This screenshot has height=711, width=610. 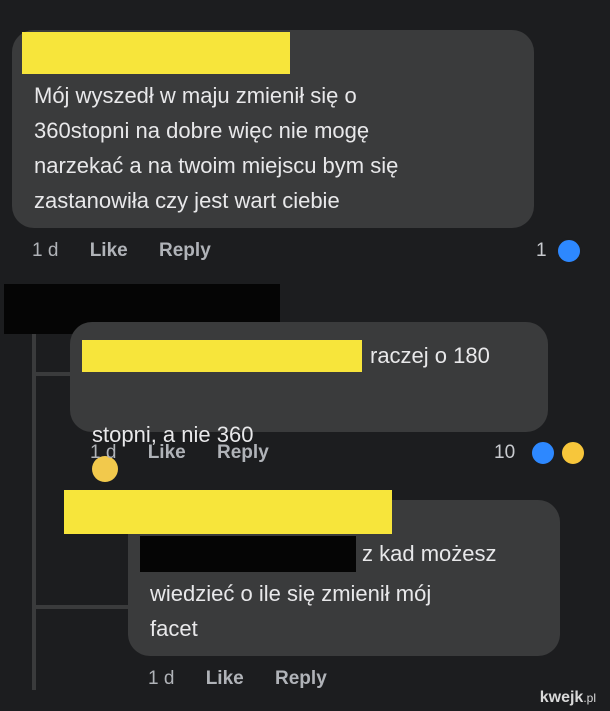 I want to click on reaction-count: 1, so click(x=541, y=250).